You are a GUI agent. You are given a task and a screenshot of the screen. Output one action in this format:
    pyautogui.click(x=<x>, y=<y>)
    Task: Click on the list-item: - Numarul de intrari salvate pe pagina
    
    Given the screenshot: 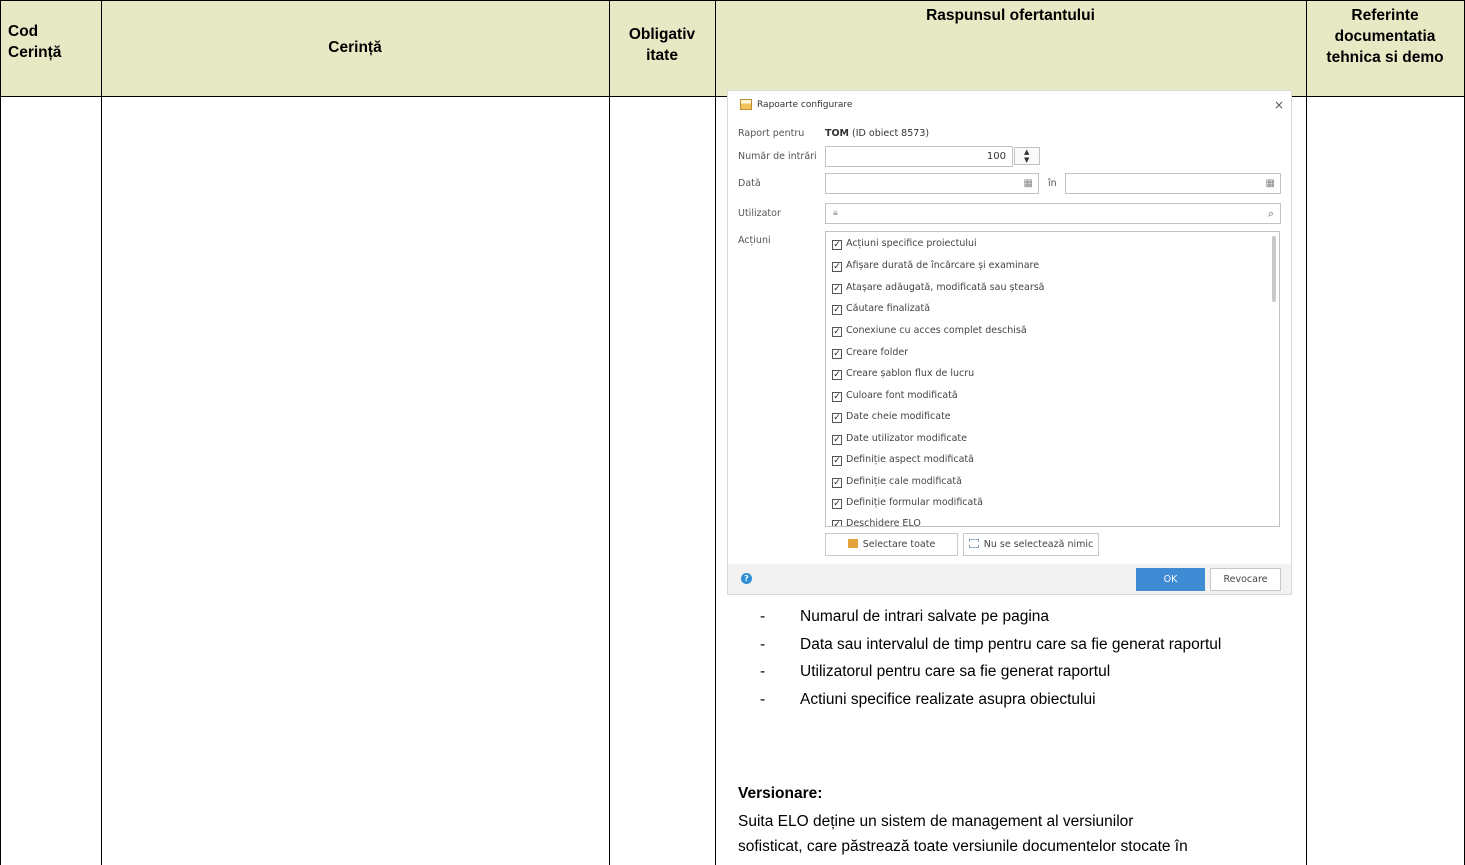 What is the action you would take?
    pyautogui.click(x=1030, y=617)
    